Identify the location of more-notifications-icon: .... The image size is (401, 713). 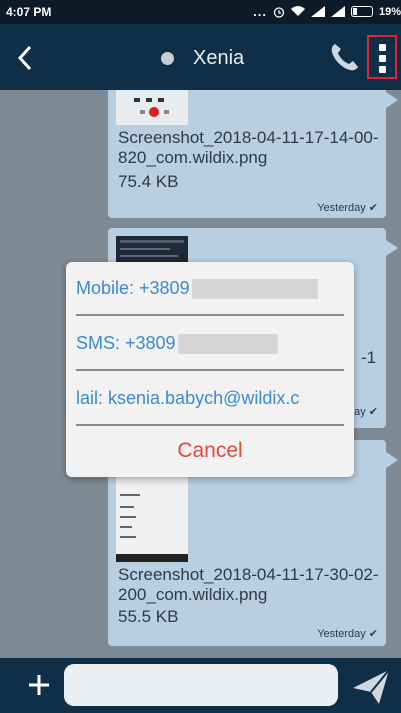
(260, 11).